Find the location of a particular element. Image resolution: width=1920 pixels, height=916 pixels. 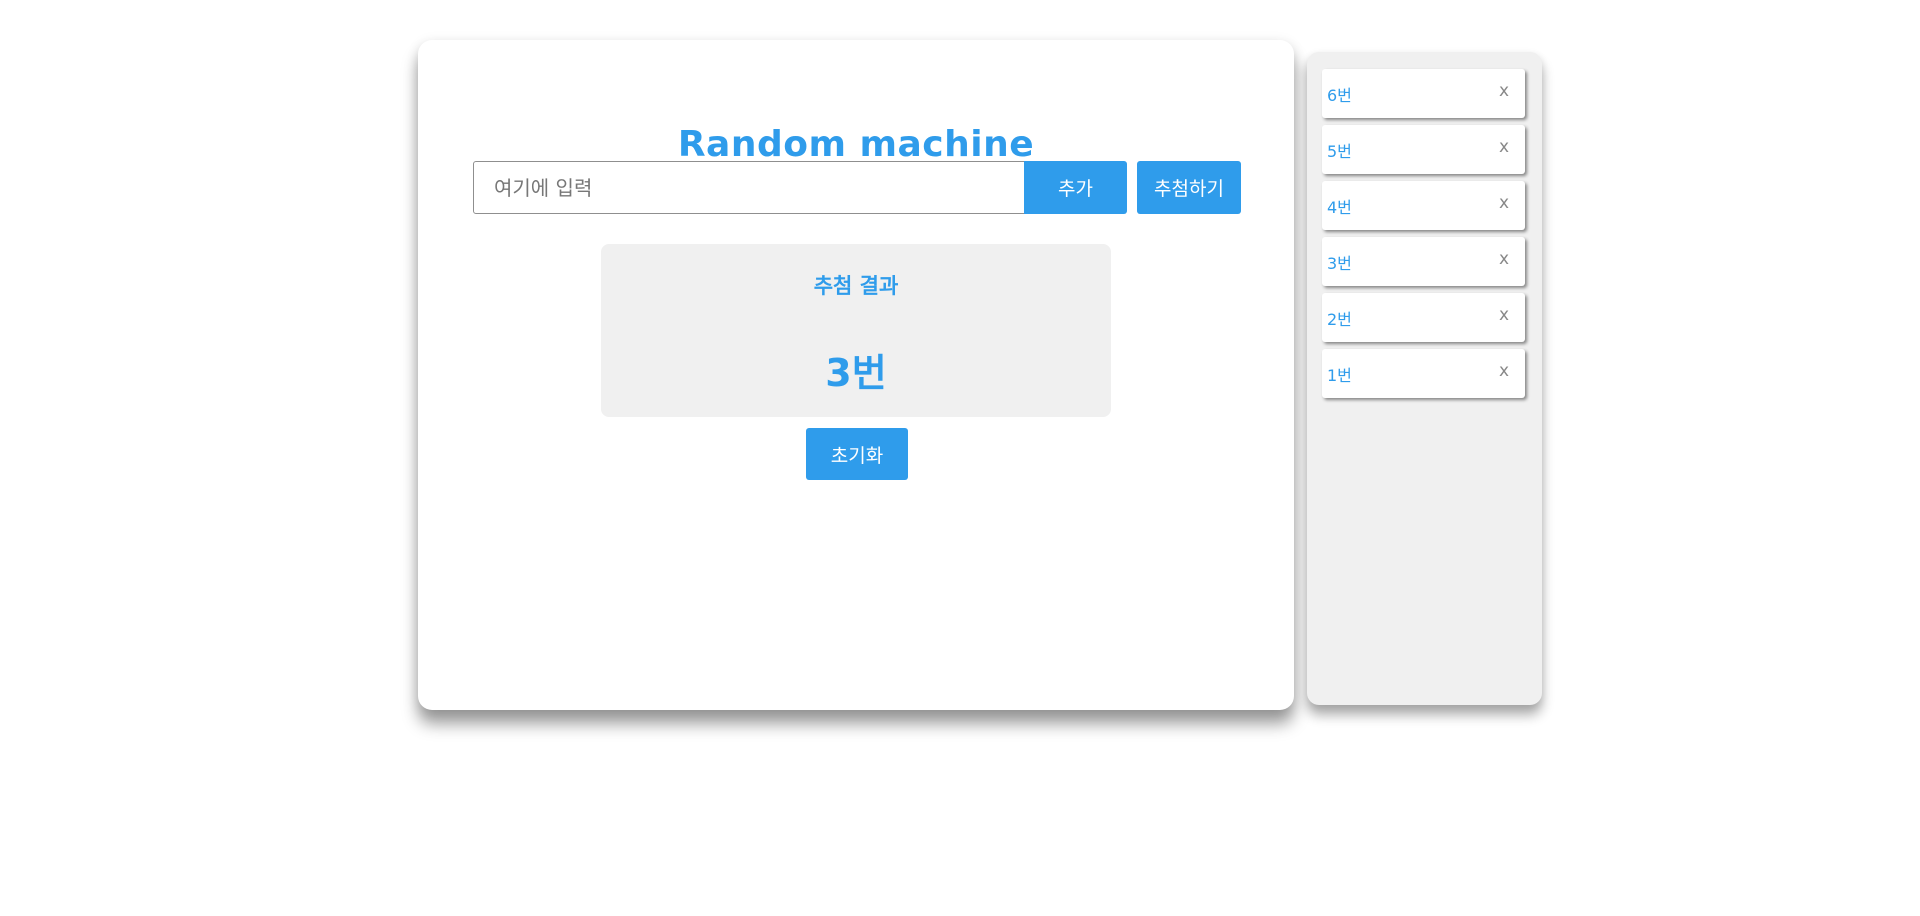

list-item-label: 1번 is located at coordinates (1339, 375).